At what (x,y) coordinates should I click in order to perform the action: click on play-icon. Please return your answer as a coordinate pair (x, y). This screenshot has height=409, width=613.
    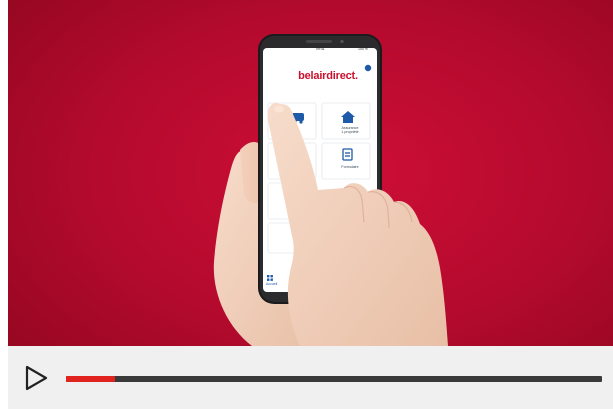
    Looking at the image, I should click on (36, 378).